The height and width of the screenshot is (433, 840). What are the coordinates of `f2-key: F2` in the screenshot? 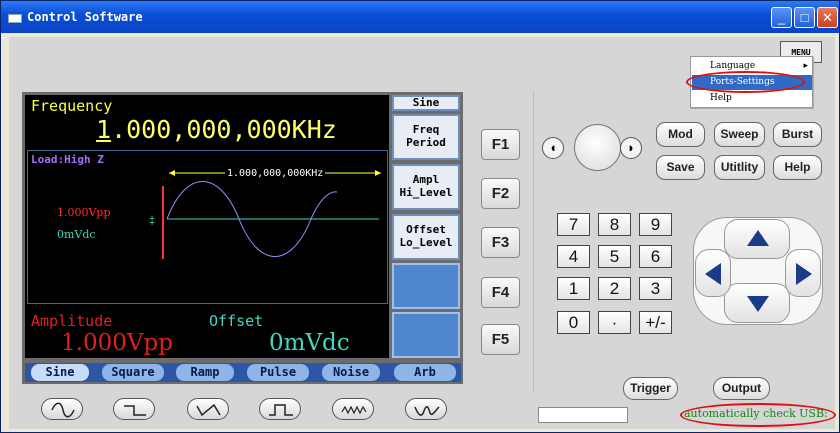 It's located at (500, 193).